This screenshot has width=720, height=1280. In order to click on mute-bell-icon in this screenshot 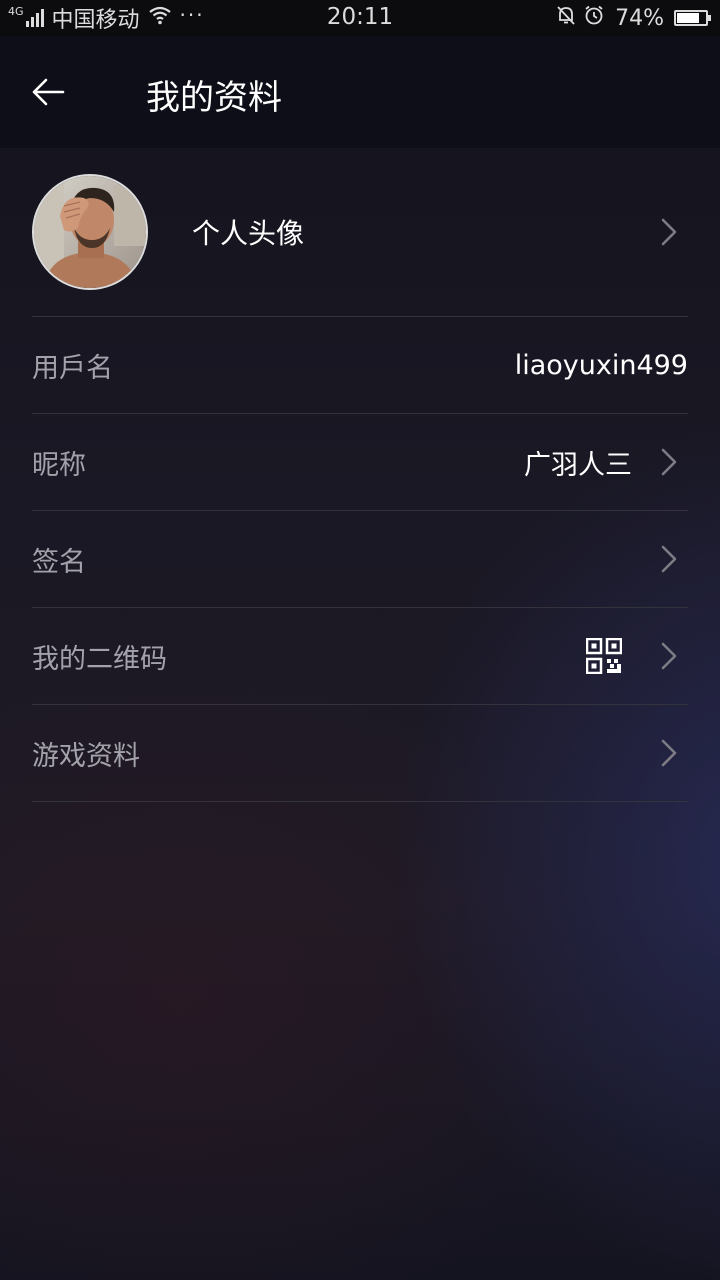, I will do `click(566, 18)`.